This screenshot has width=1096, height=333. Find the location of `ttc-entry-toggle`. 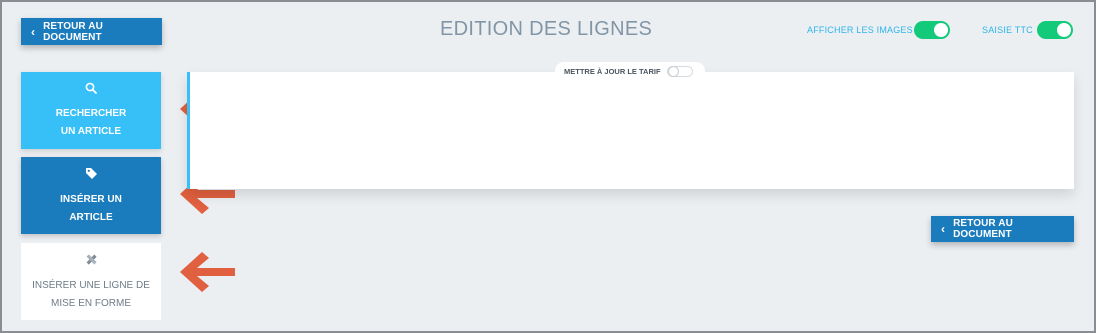

ttc-entry-toggle is located at coordinates (1055, 30).